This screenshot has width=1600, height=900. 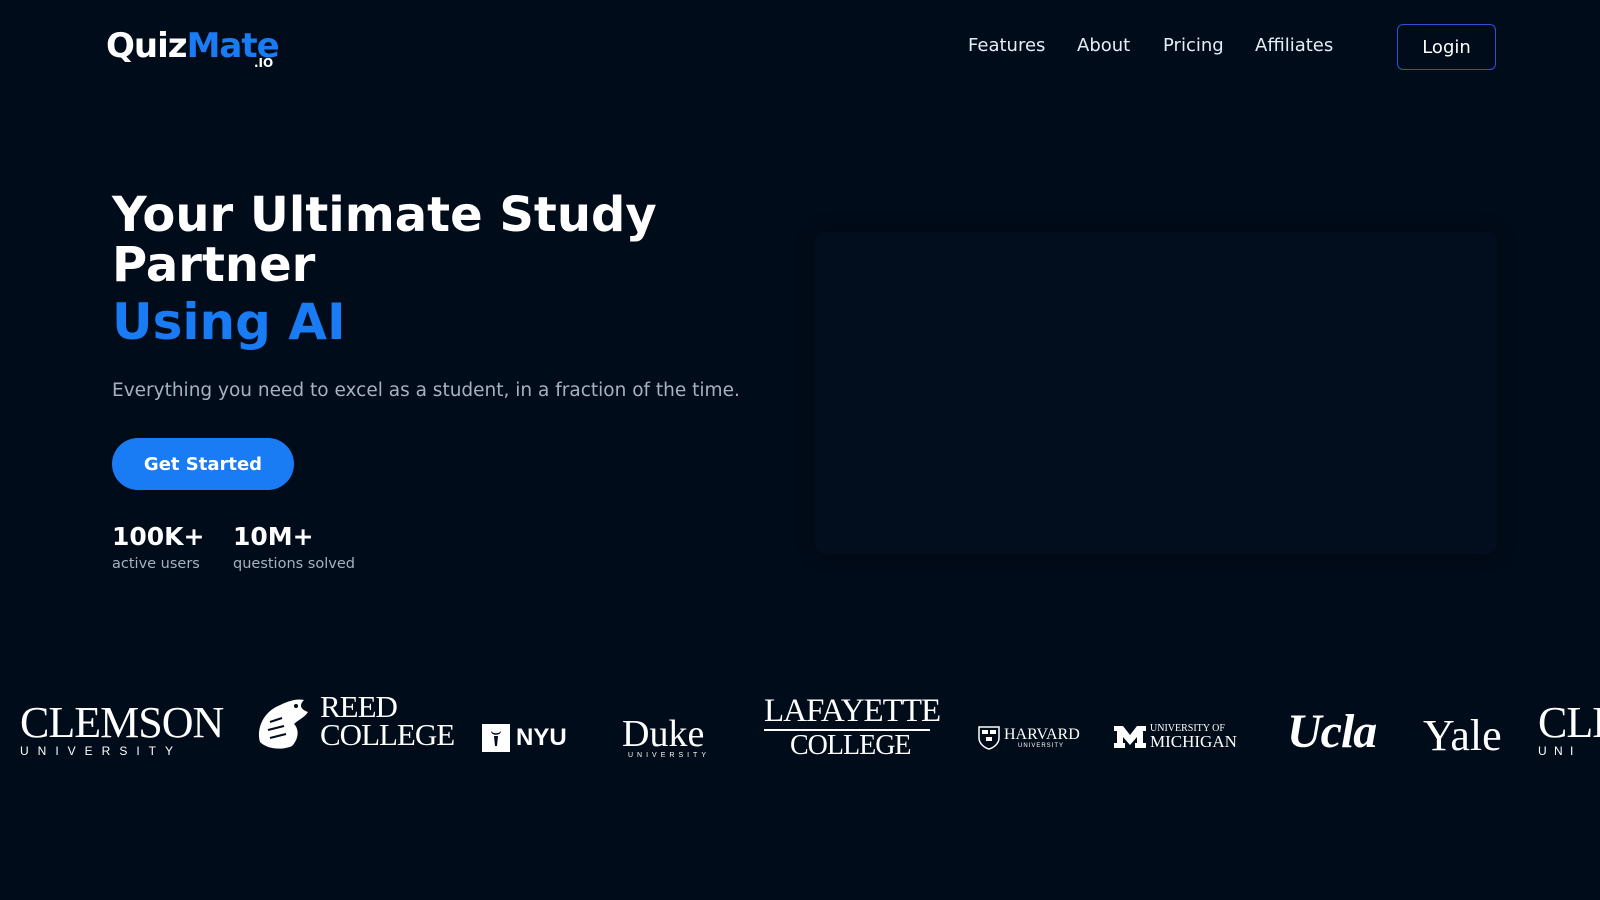 I want to click on clemson-logo-repeat: CLE U N I, so click(x=1569, y=728).